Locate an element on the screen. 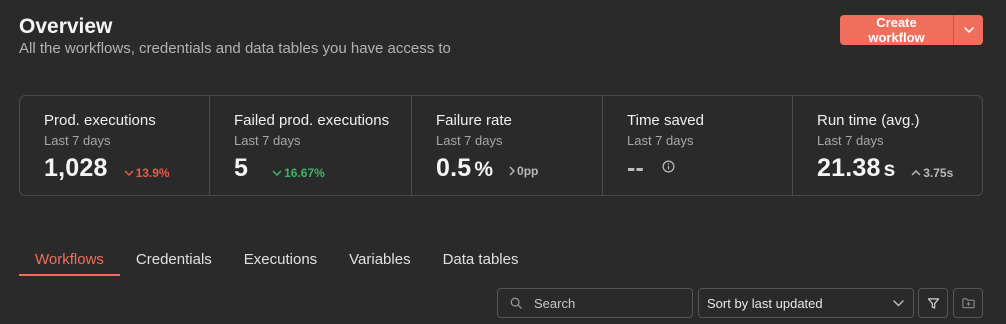 The height and width of the screenshot is (324, 1006). add-folder-button is located at coordinates (968, 303).